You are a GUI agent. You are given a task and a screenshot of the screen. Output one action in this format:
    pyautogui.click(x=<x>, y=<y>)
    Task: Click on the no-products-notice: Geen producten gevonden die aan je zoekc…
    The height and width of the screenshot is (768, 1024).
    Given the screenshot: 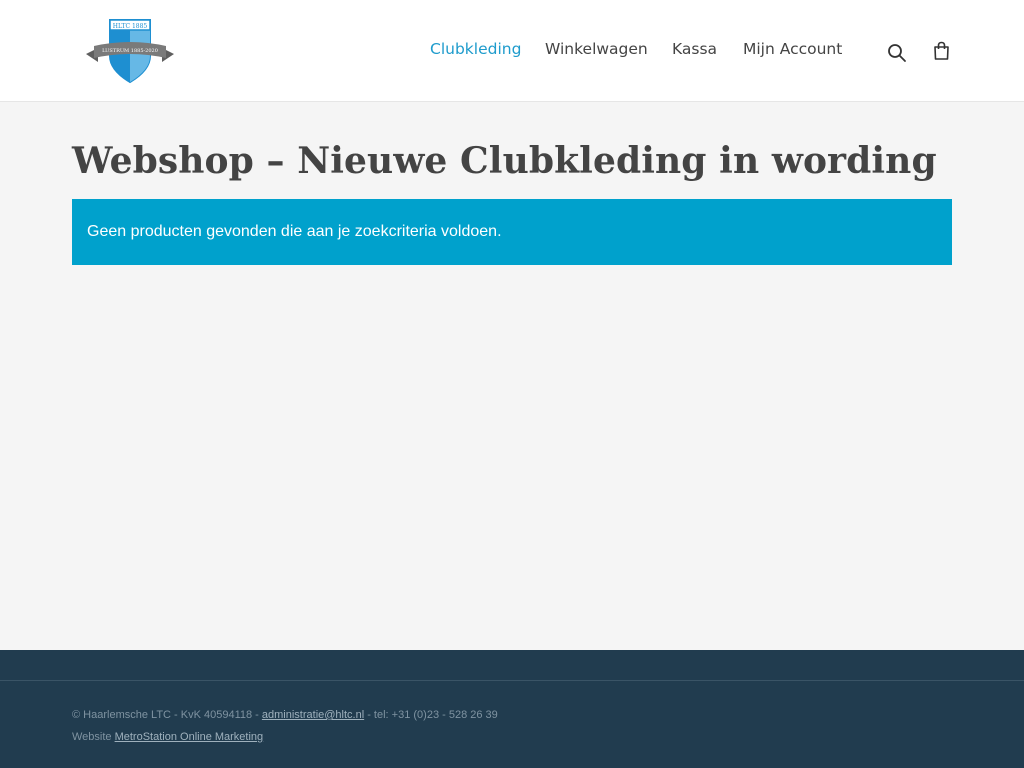 What is the action you would take?
    pyautogui.click(x=512, y=232)
    